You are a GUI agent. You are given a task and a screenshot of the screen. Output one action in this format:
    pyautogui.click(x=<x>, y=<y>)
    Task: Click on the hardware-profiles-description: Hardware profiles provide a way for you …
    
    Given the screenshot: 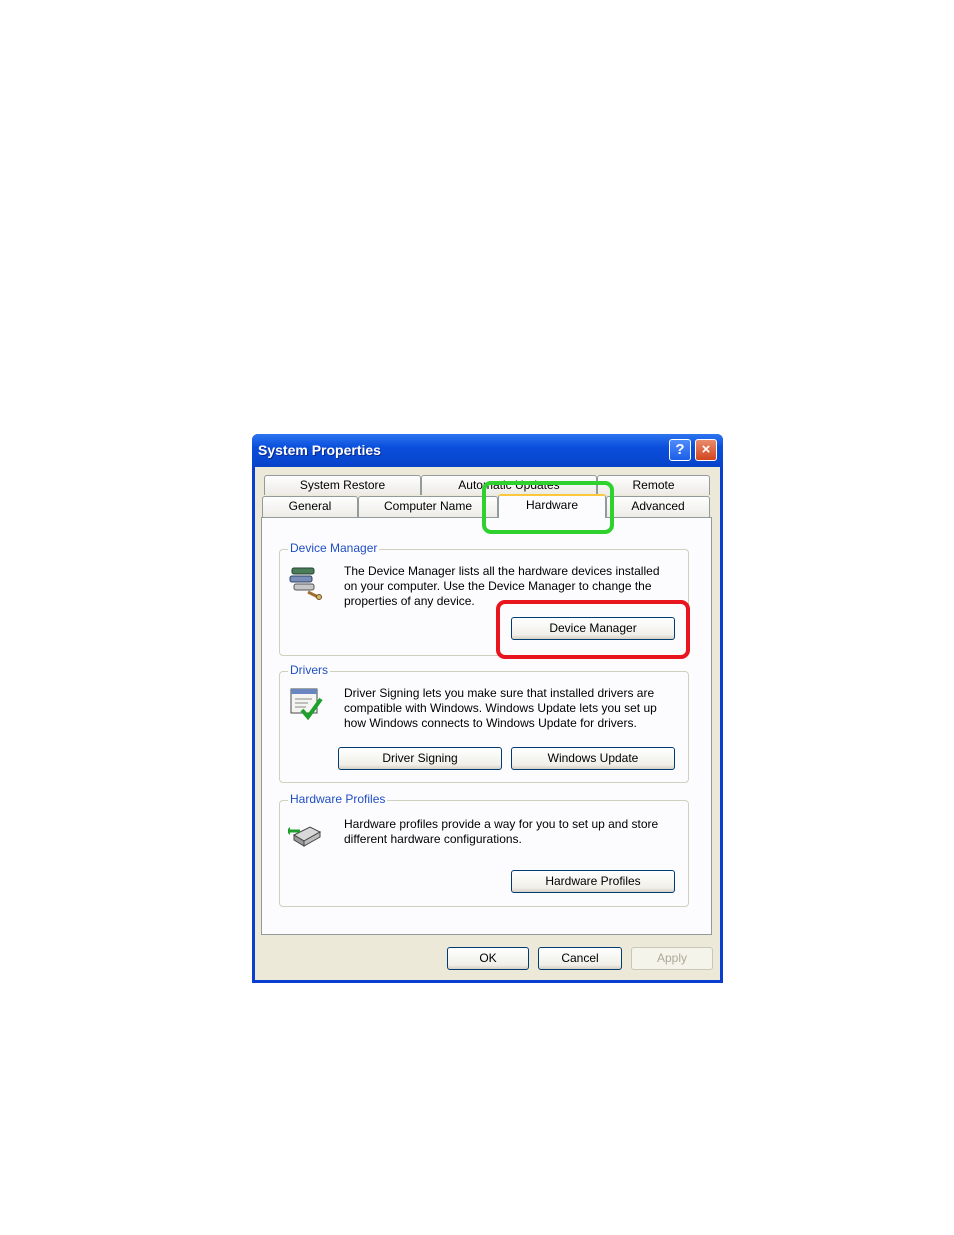 What is the action you would take?
    pyautogui.click(x=501, y=831)
    